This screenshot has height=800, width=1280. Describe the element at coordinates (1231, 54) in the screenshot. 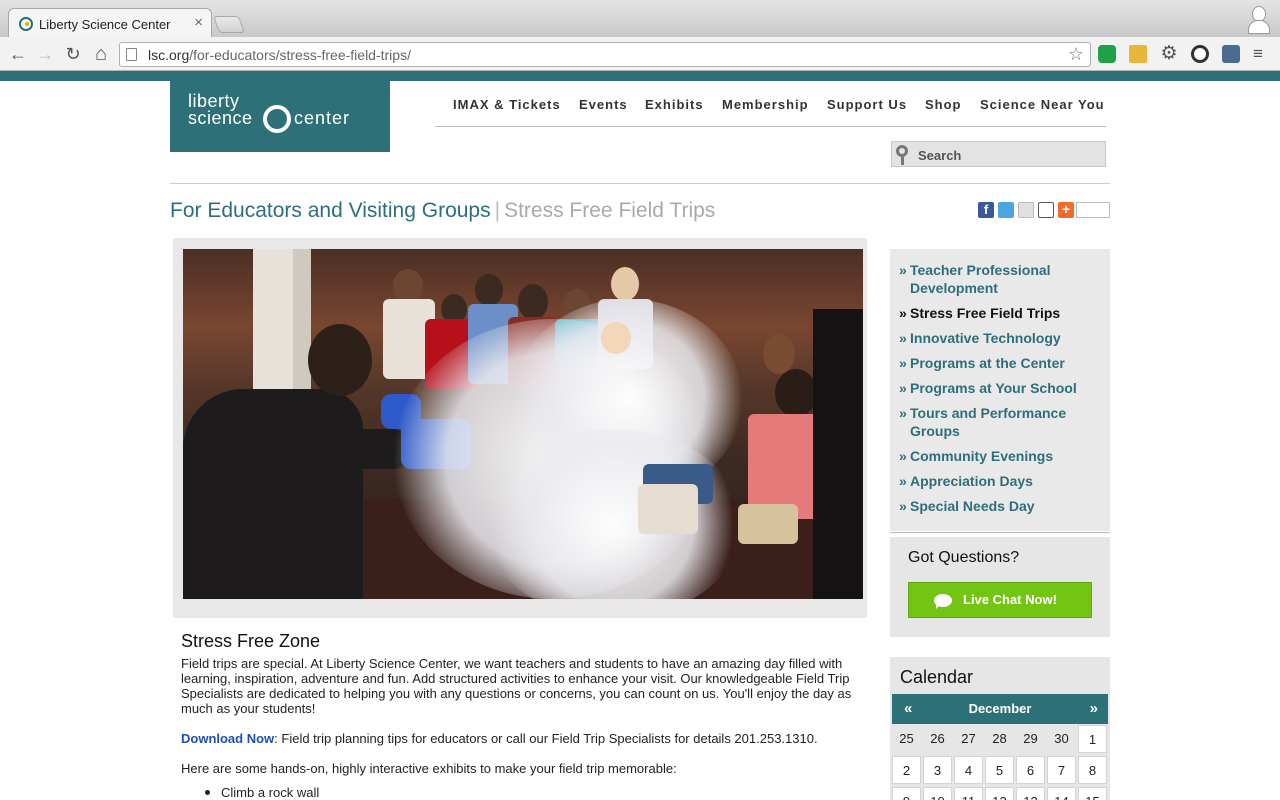

I see `extension-camera-icon` at that location.